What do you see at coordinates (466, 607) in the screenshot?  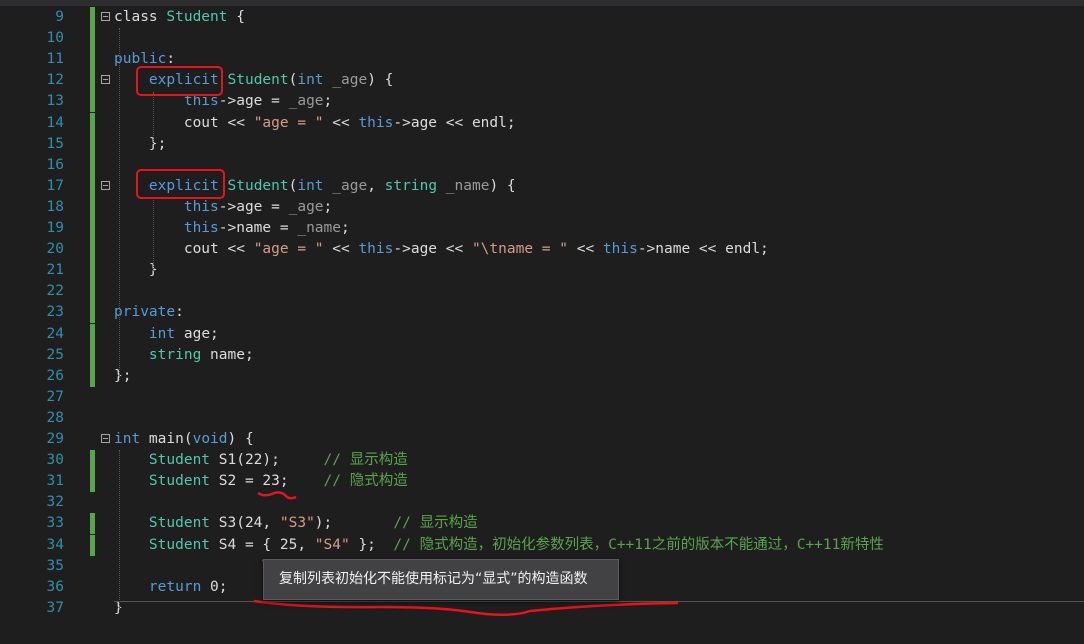 I see `red-underline-return` at bounding box center [466, 607].